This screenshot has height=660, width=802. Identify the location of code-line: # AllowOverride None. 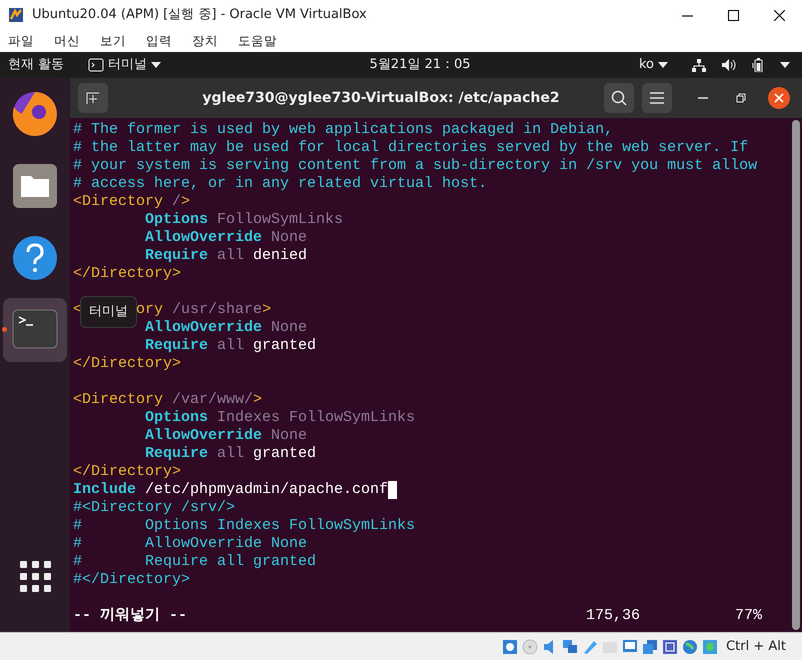
(190, 543).